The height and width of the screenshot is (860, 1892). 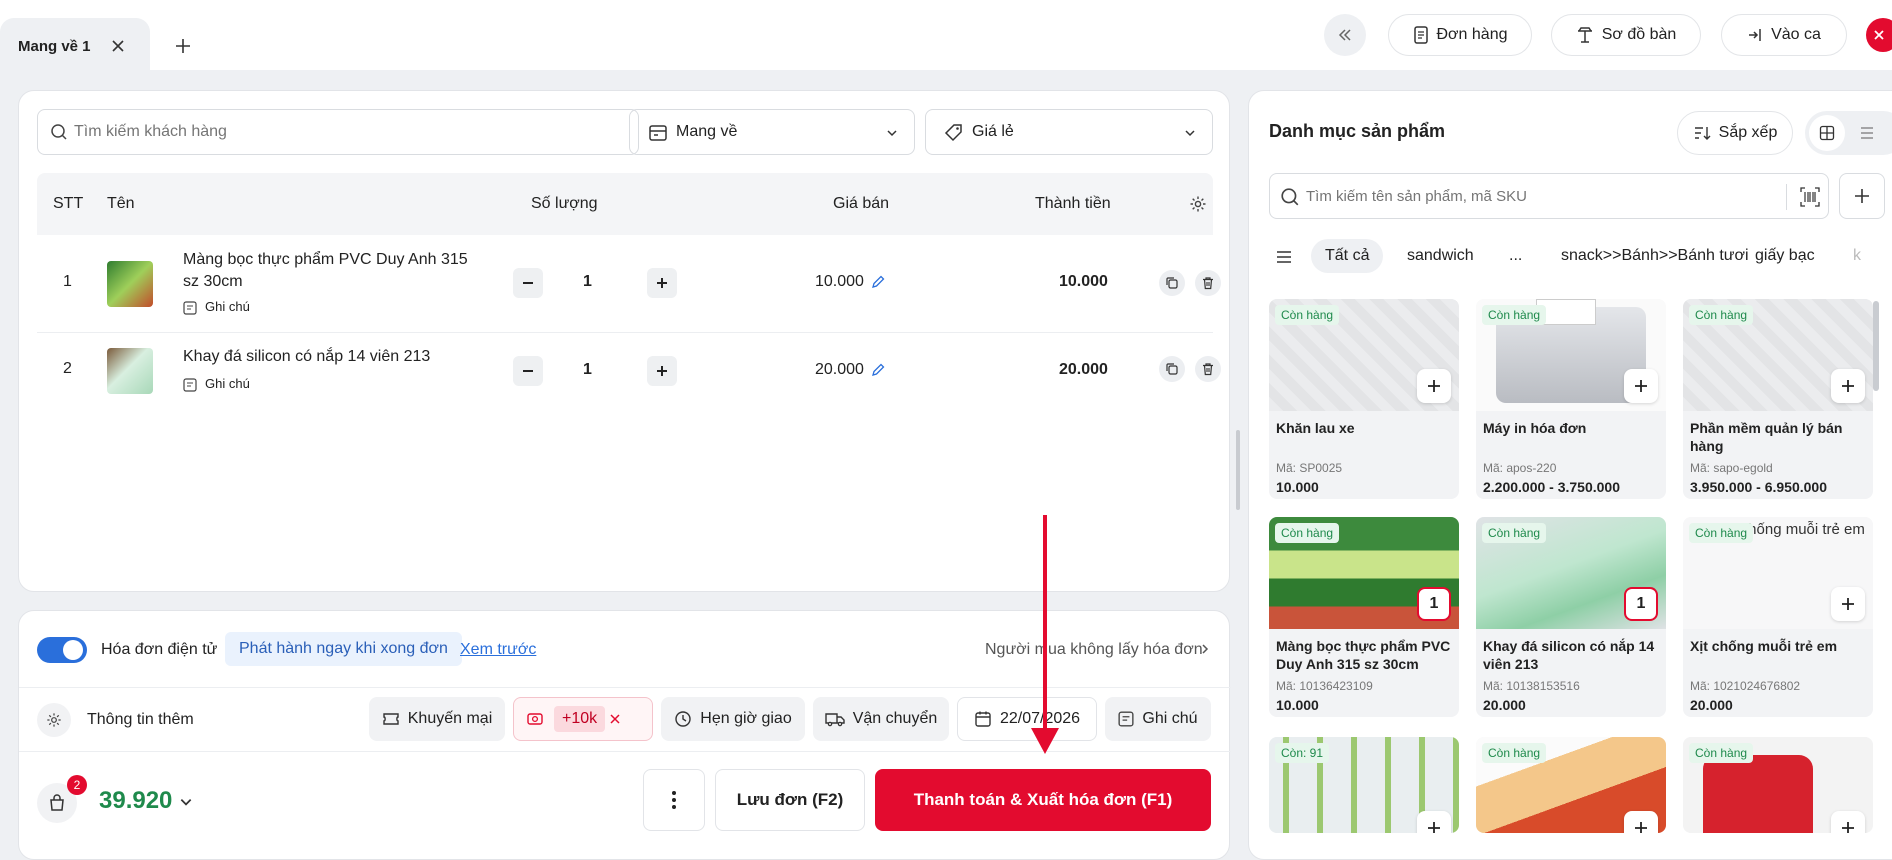 What do you see at coordinates (68, 203) in the screenshot?
I see `col-stt: STT` at bounding box center [68, 203].